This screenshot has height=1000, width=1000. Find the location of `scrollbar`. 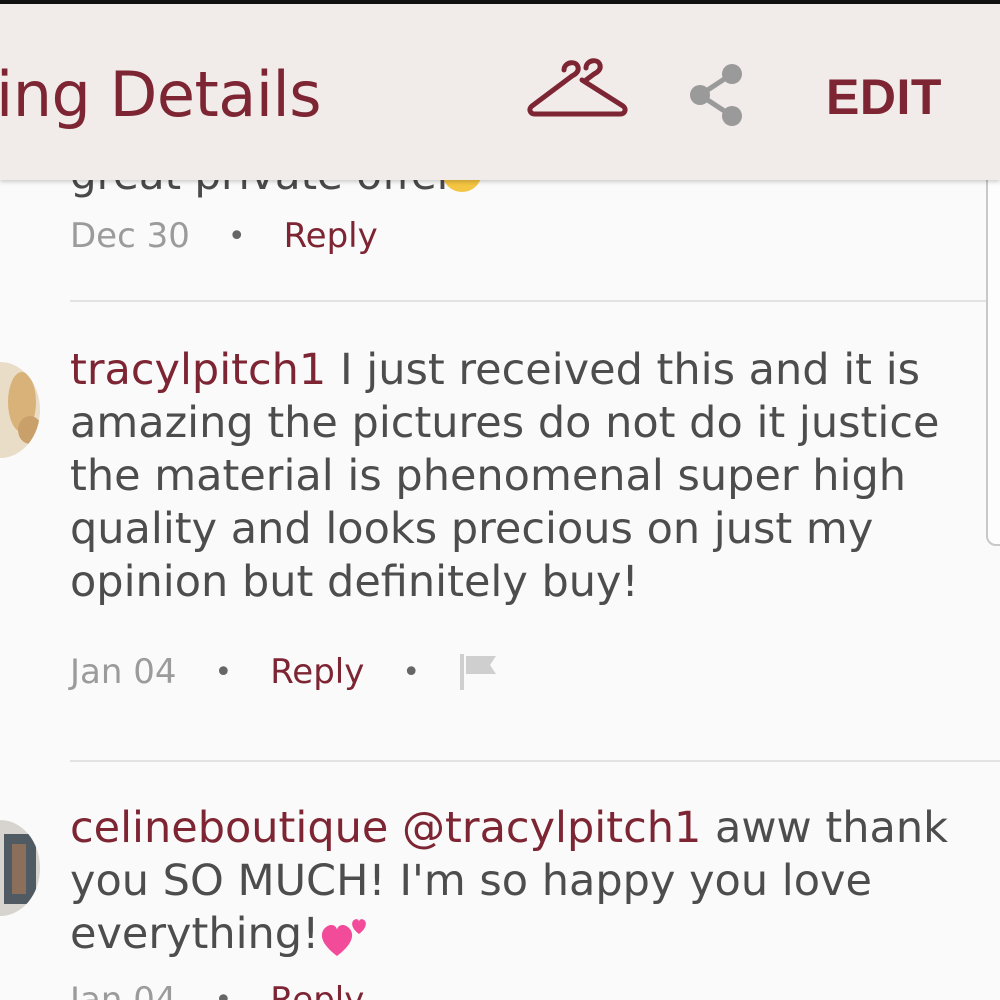

scrollbar is located at coordinates (993, 352).